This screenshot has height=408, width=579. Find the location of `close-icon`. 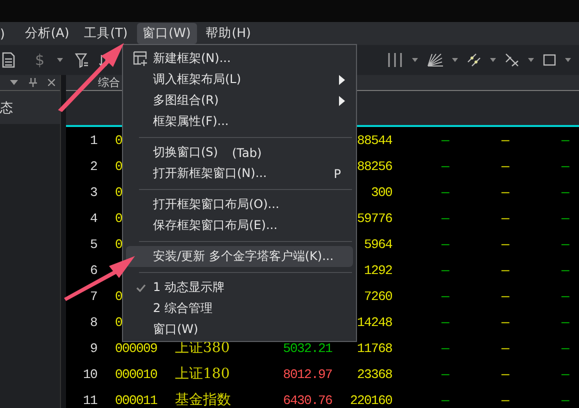

close-icon is located at coordinates (51, 82).